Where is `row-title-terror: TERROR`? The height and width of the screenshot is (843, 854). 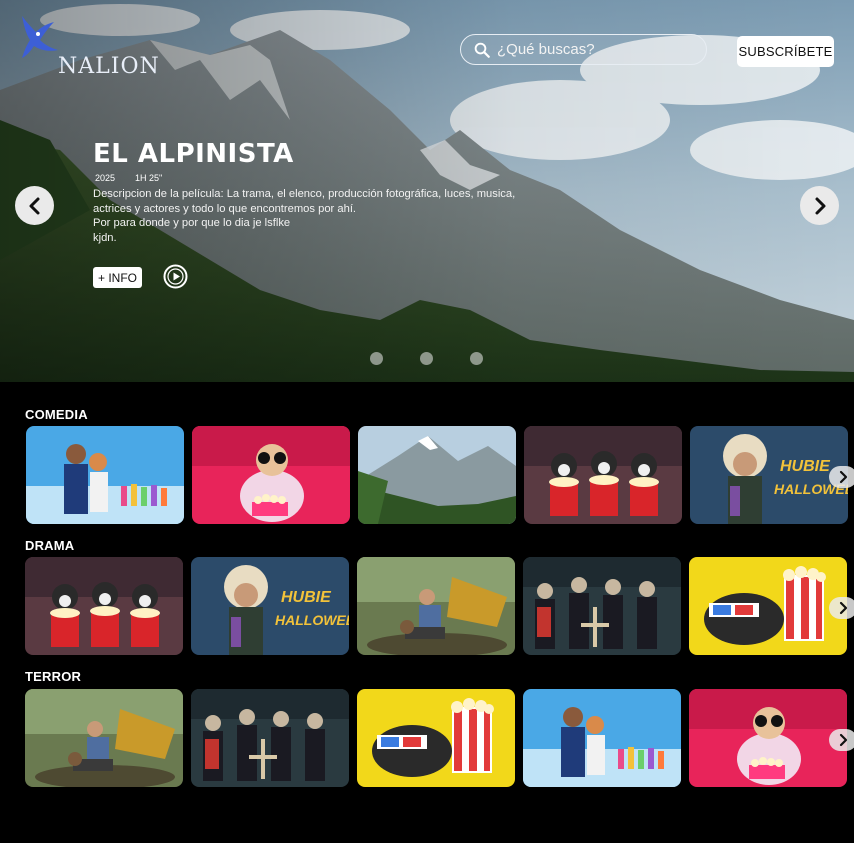 row-title-terror: TERROR is located at coordinates (53, 676).